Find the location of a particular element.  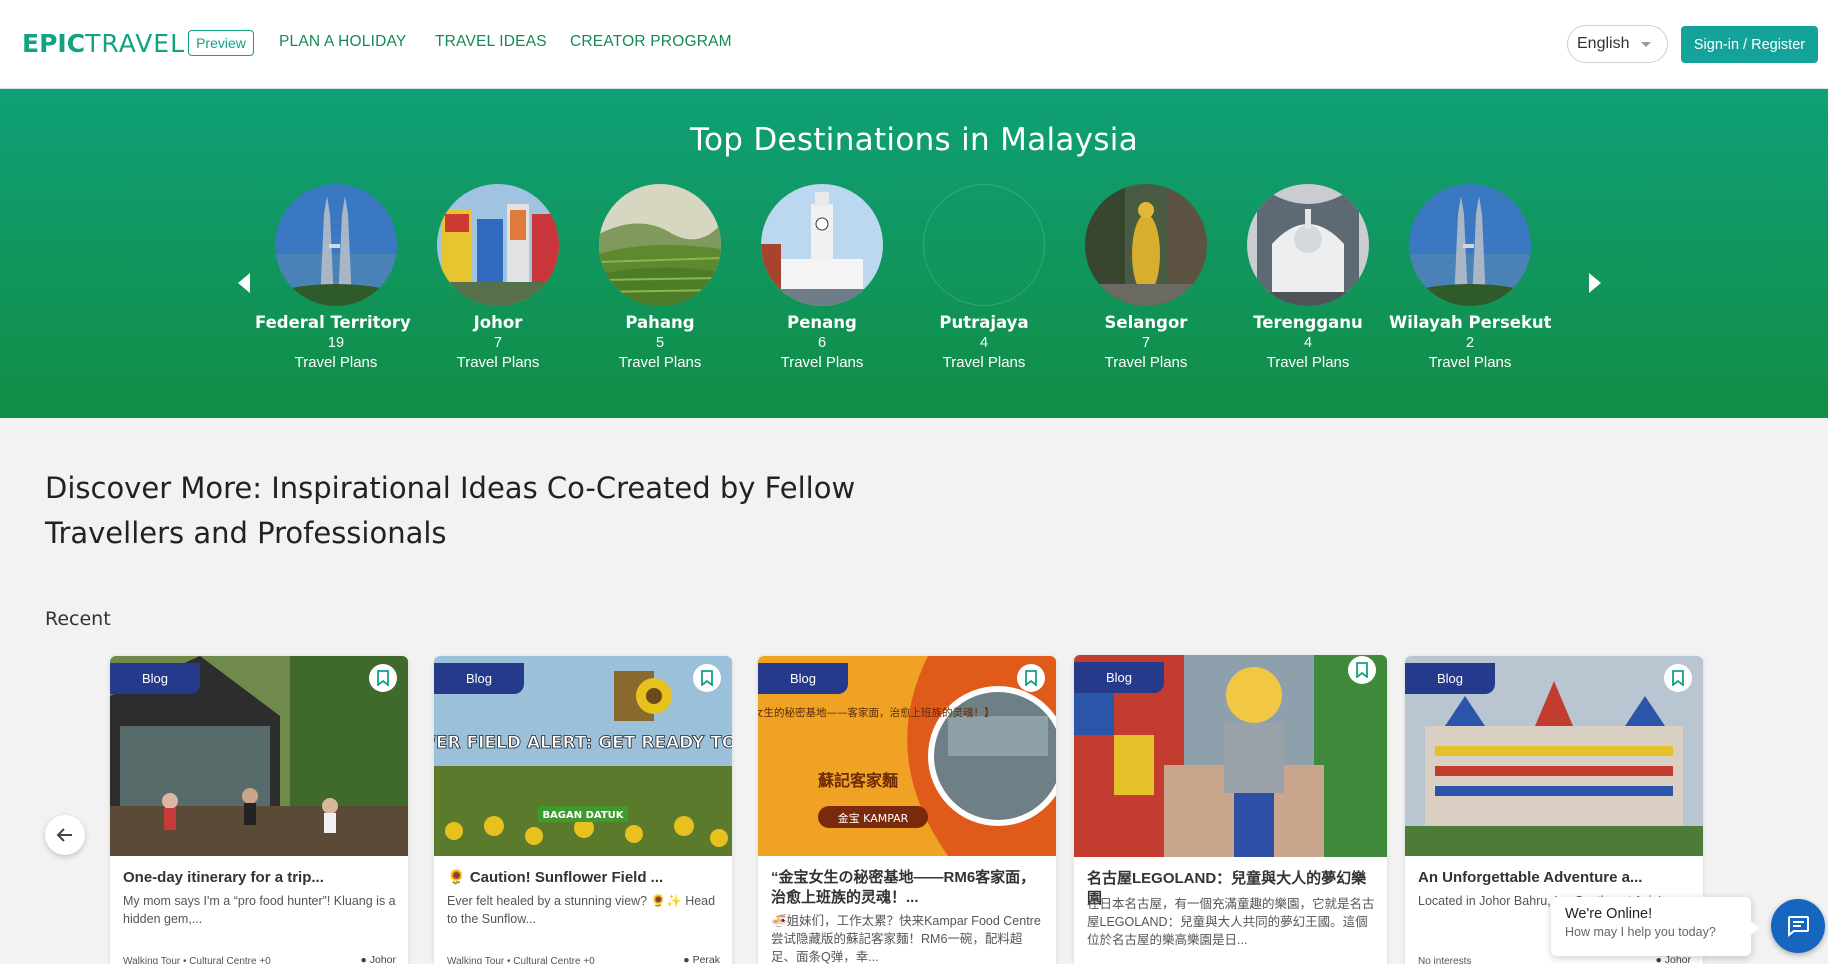

destination-plan-count: 6 is located at coordinates (822, 343).